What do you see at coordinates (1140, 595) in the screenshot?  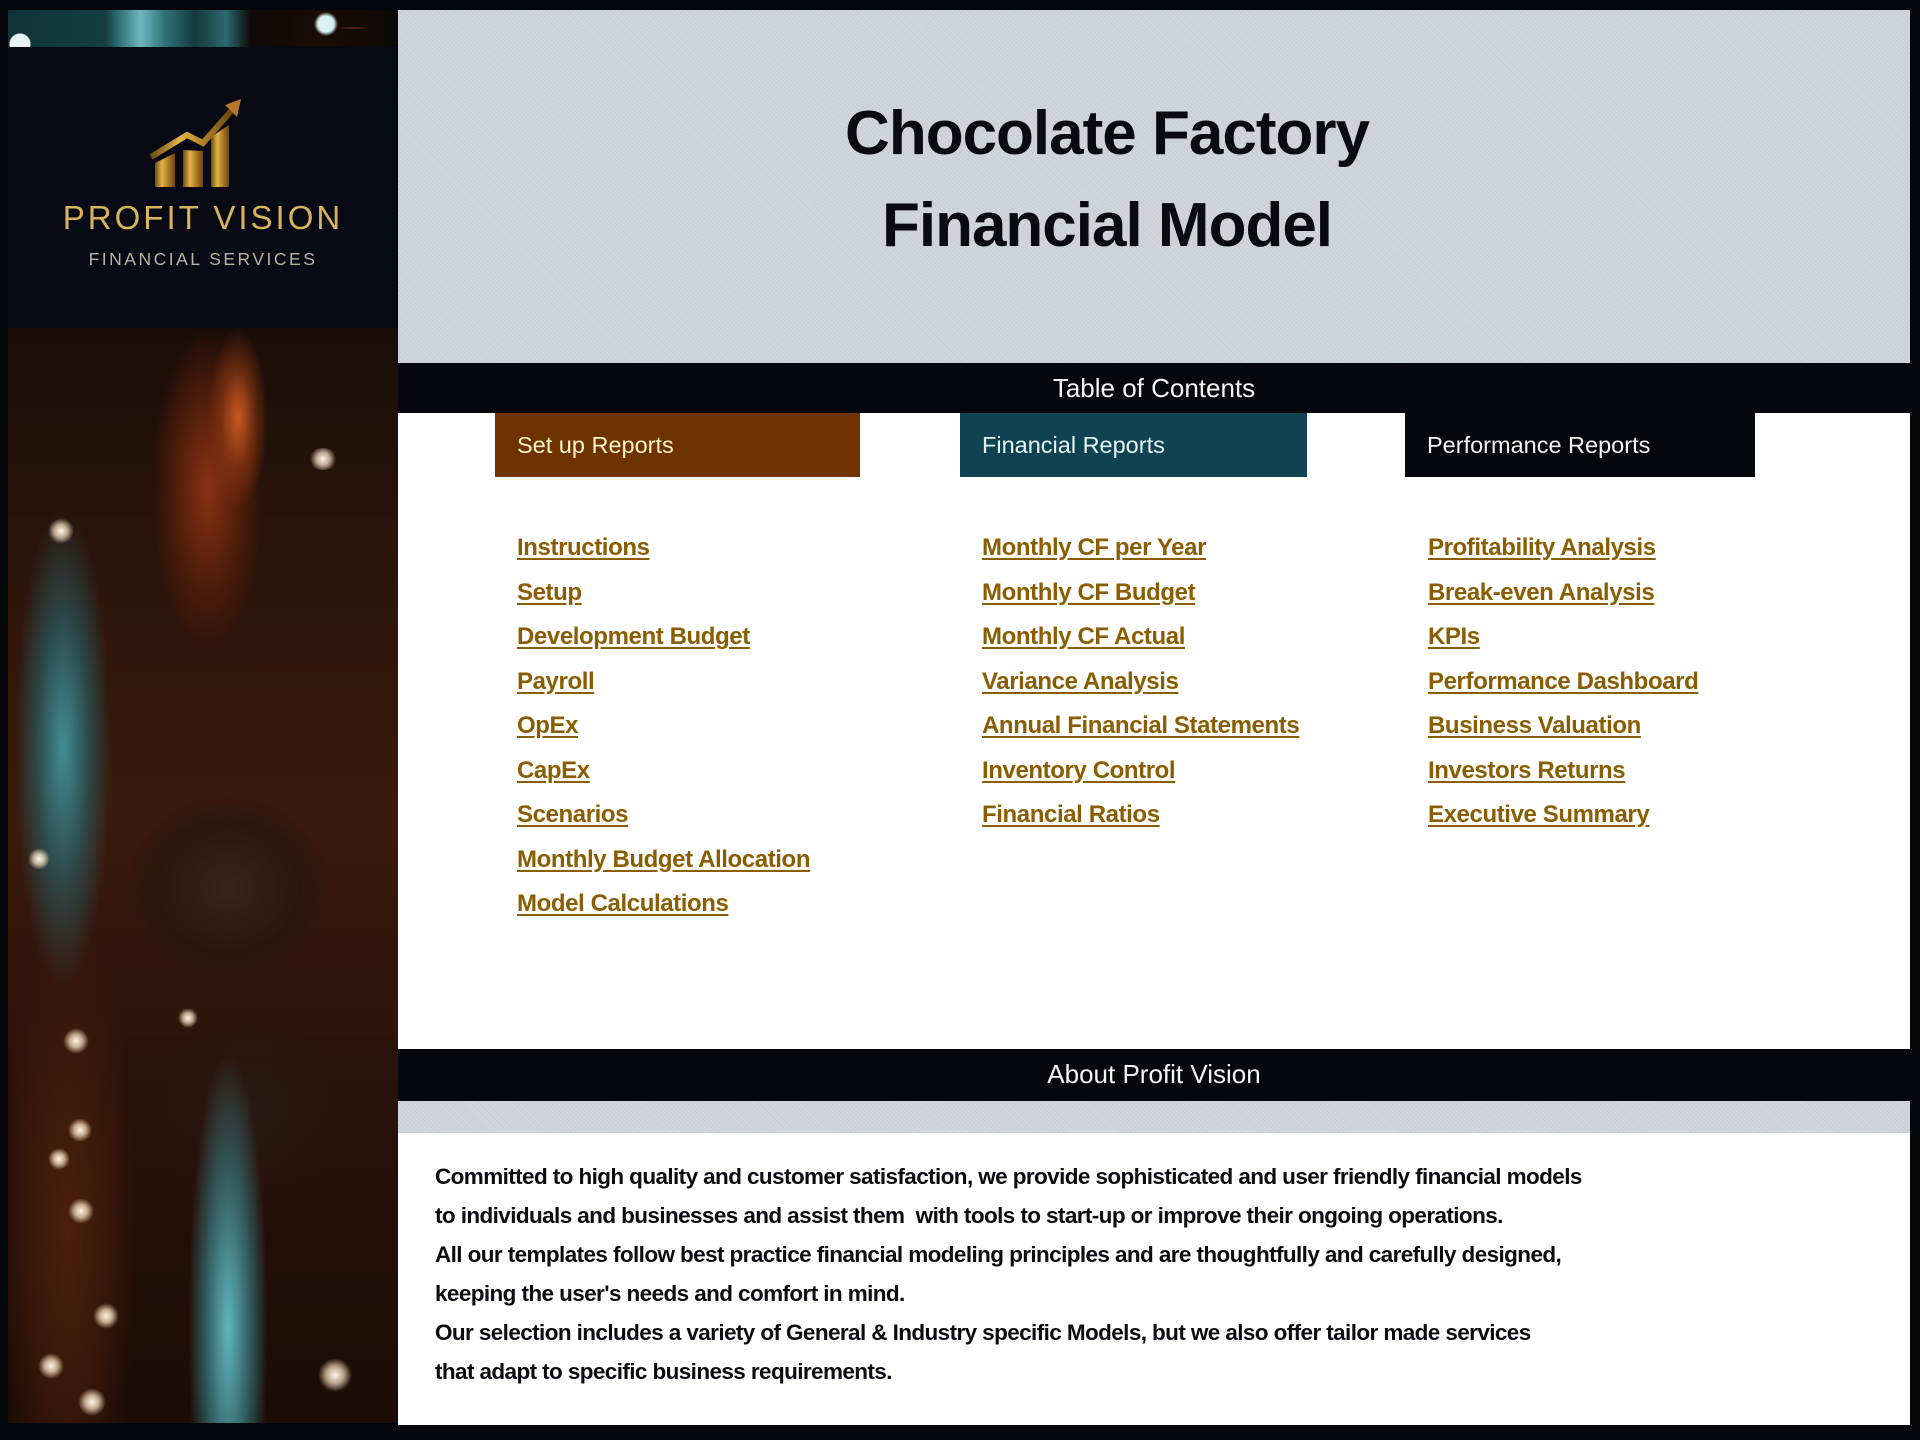 I see `link-monthly-cf-budget: Monthly CF Budget` at bounding box center [1140, 595].